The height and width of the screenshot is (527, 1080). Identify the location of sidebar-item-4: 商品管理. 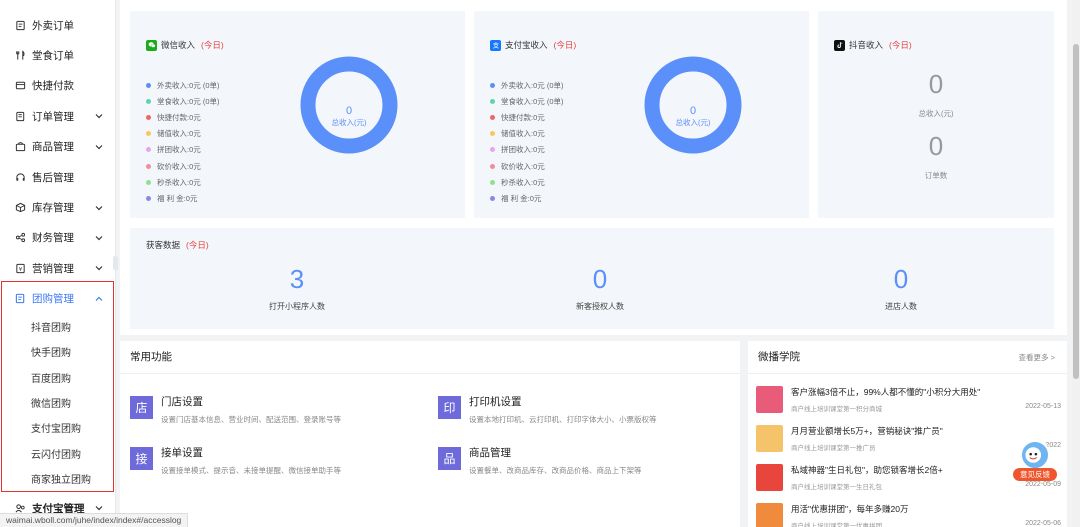
(57, 147).